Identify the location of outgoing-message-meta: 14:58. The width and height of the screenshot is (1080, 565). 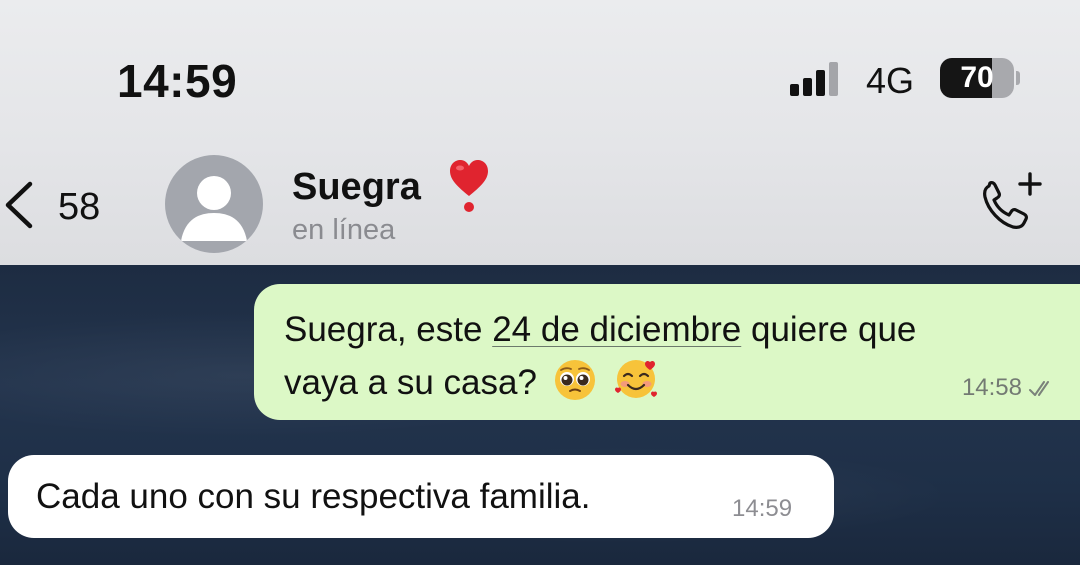
(1009, 388).